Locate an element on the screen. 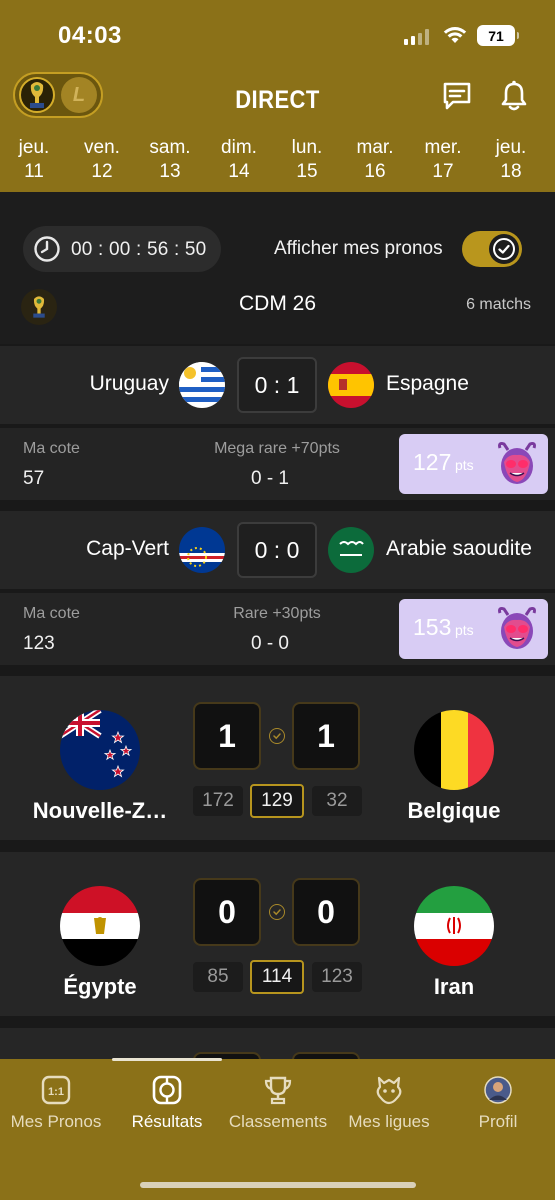 The width and height of the screenshot is (555, 1200). away-odd: 123 is located at coordinates (337, 977).